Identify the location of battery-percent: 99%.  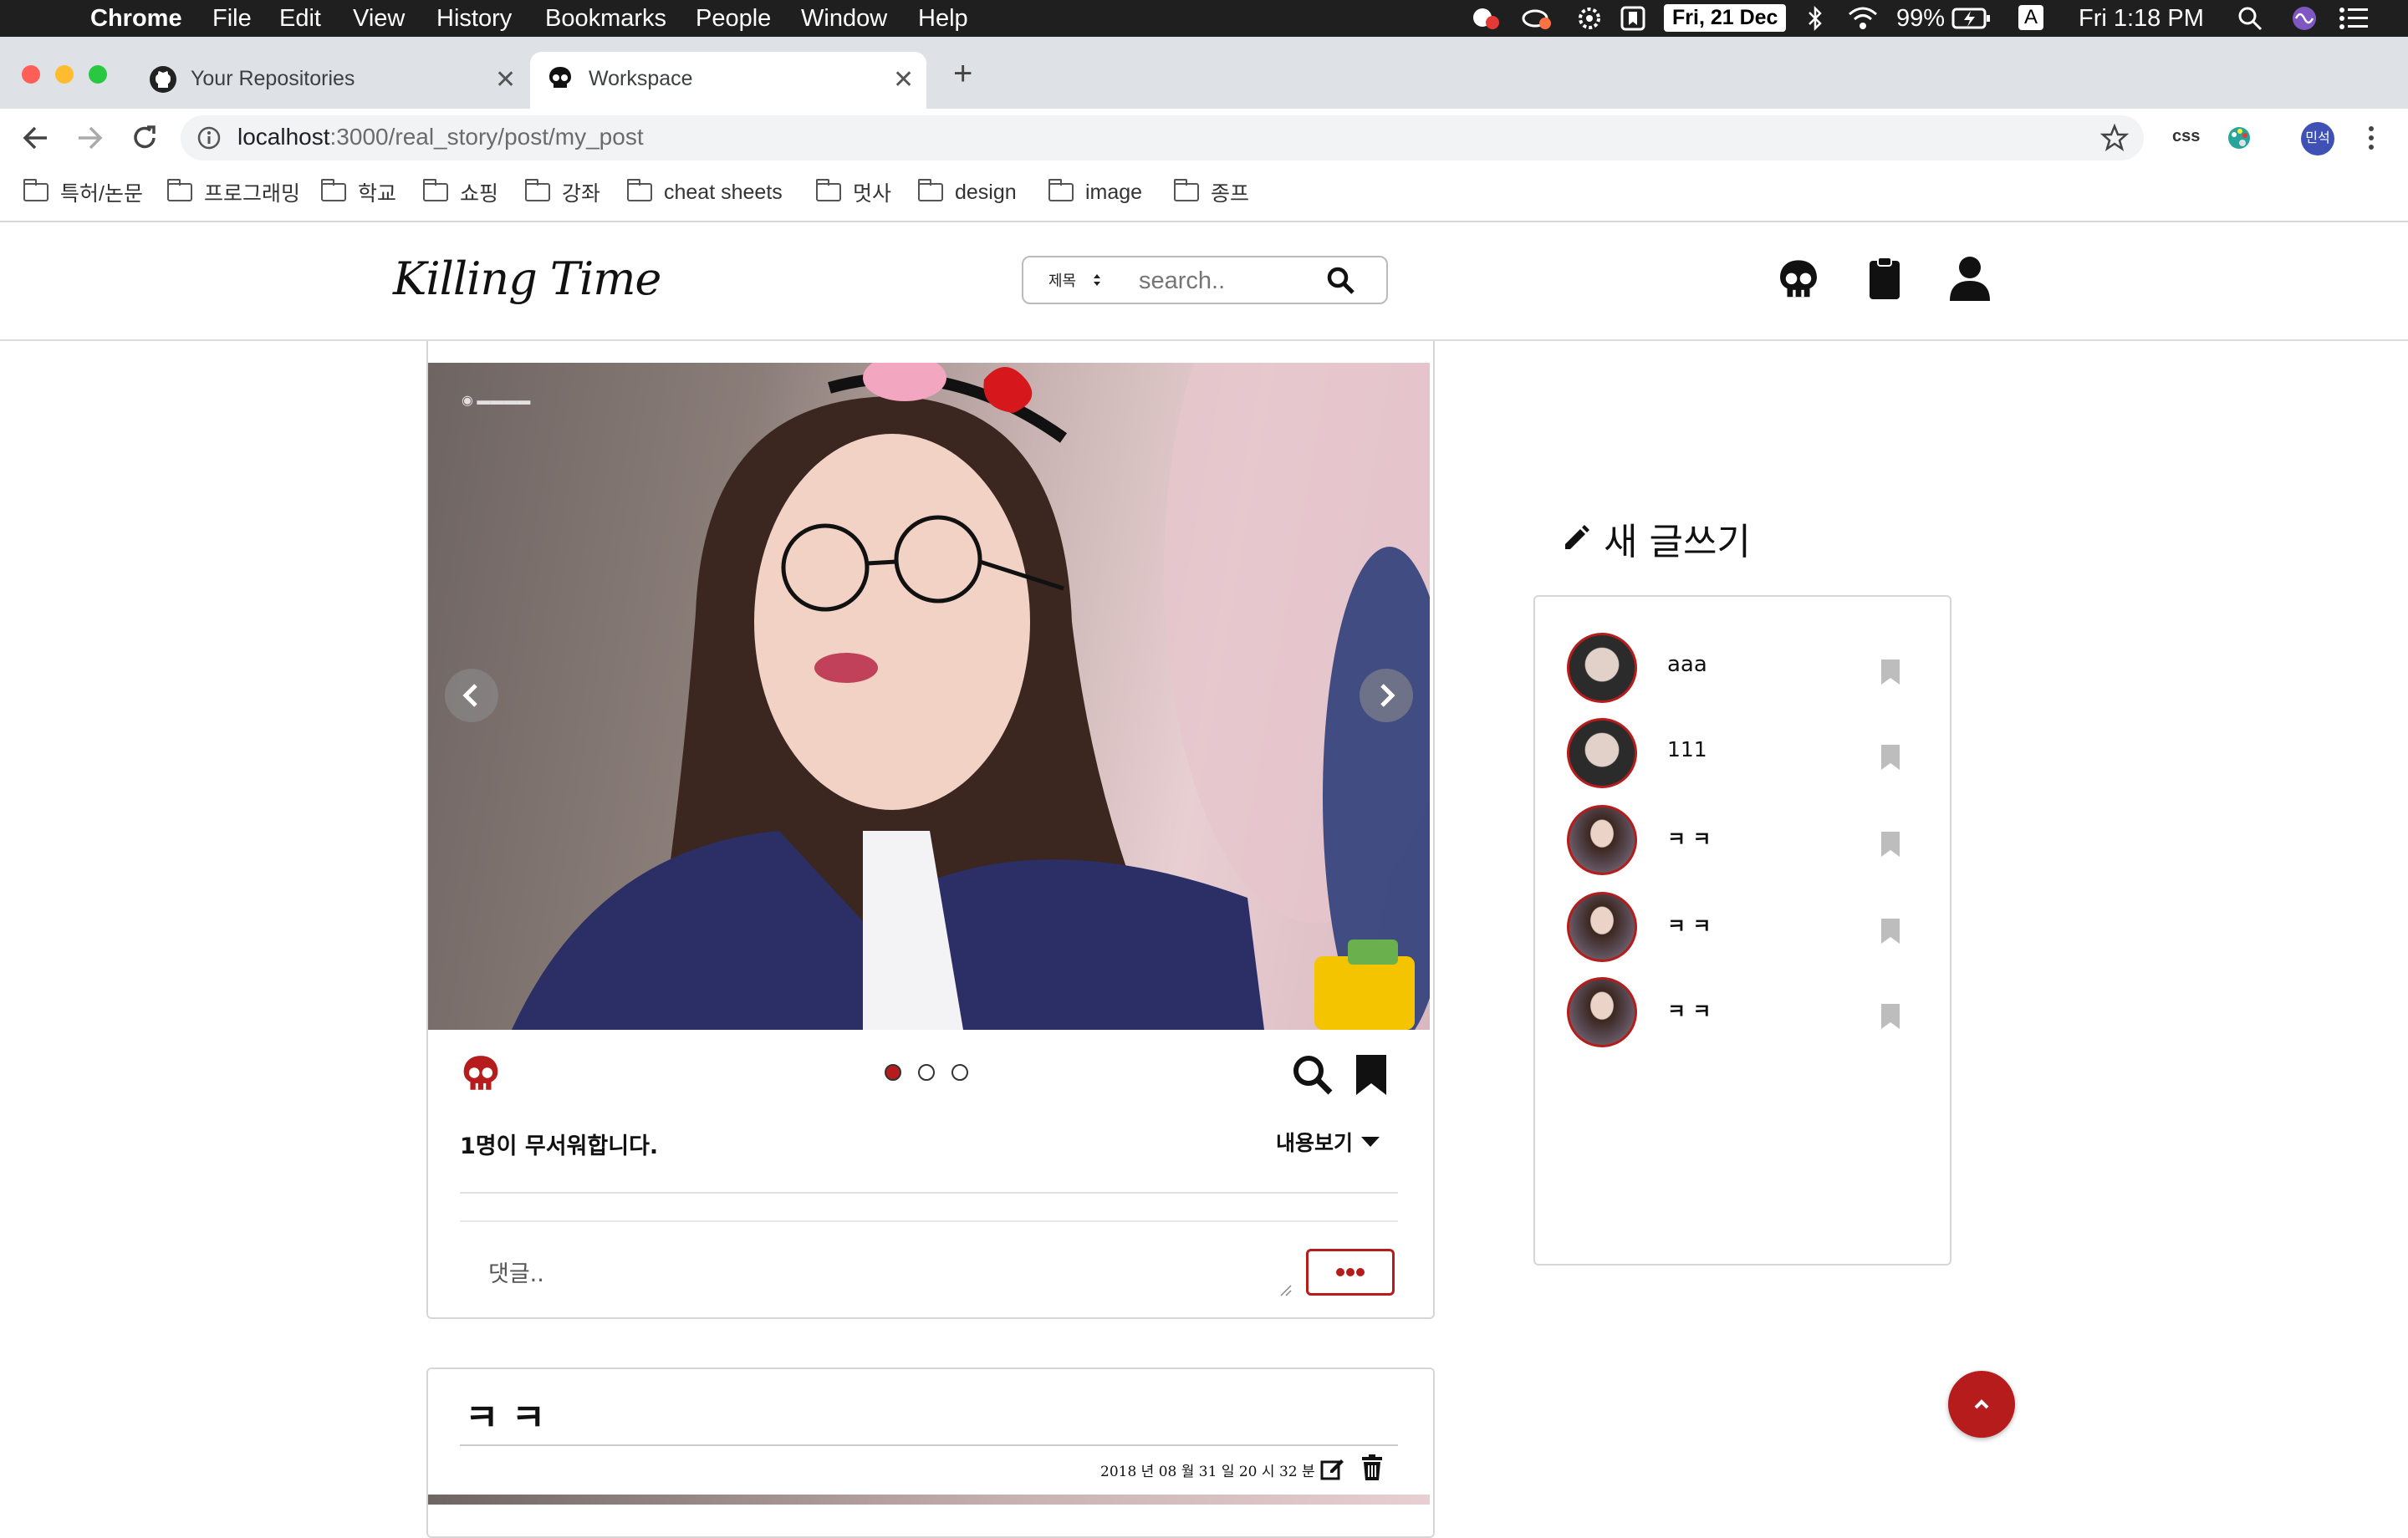
(1921, 19).